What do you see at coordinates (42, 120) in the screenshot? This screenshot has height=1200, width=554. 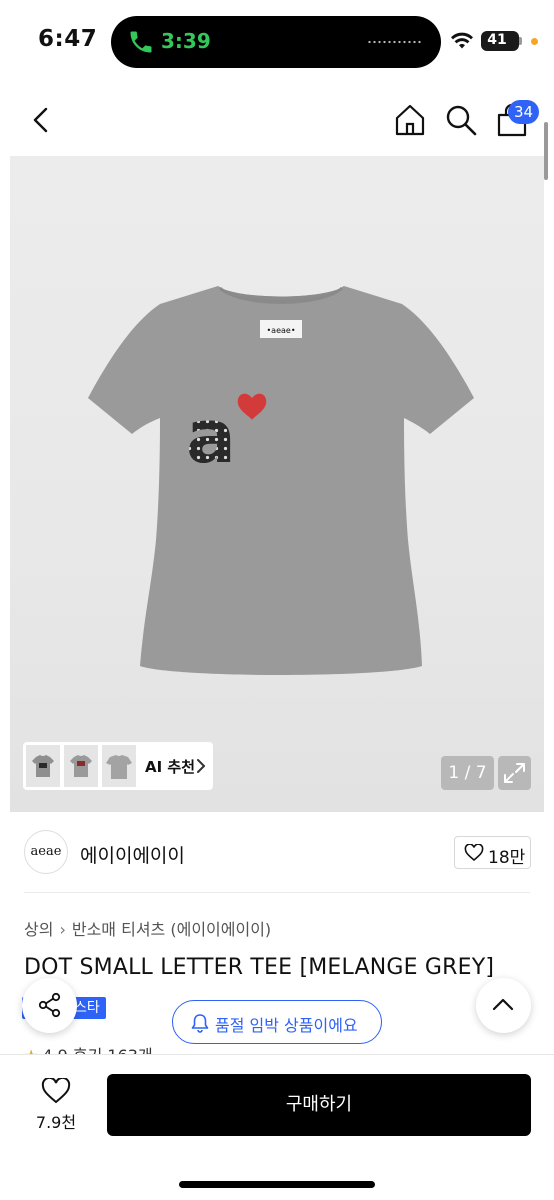 I see `back-icon` at bounding box center [42, 120].